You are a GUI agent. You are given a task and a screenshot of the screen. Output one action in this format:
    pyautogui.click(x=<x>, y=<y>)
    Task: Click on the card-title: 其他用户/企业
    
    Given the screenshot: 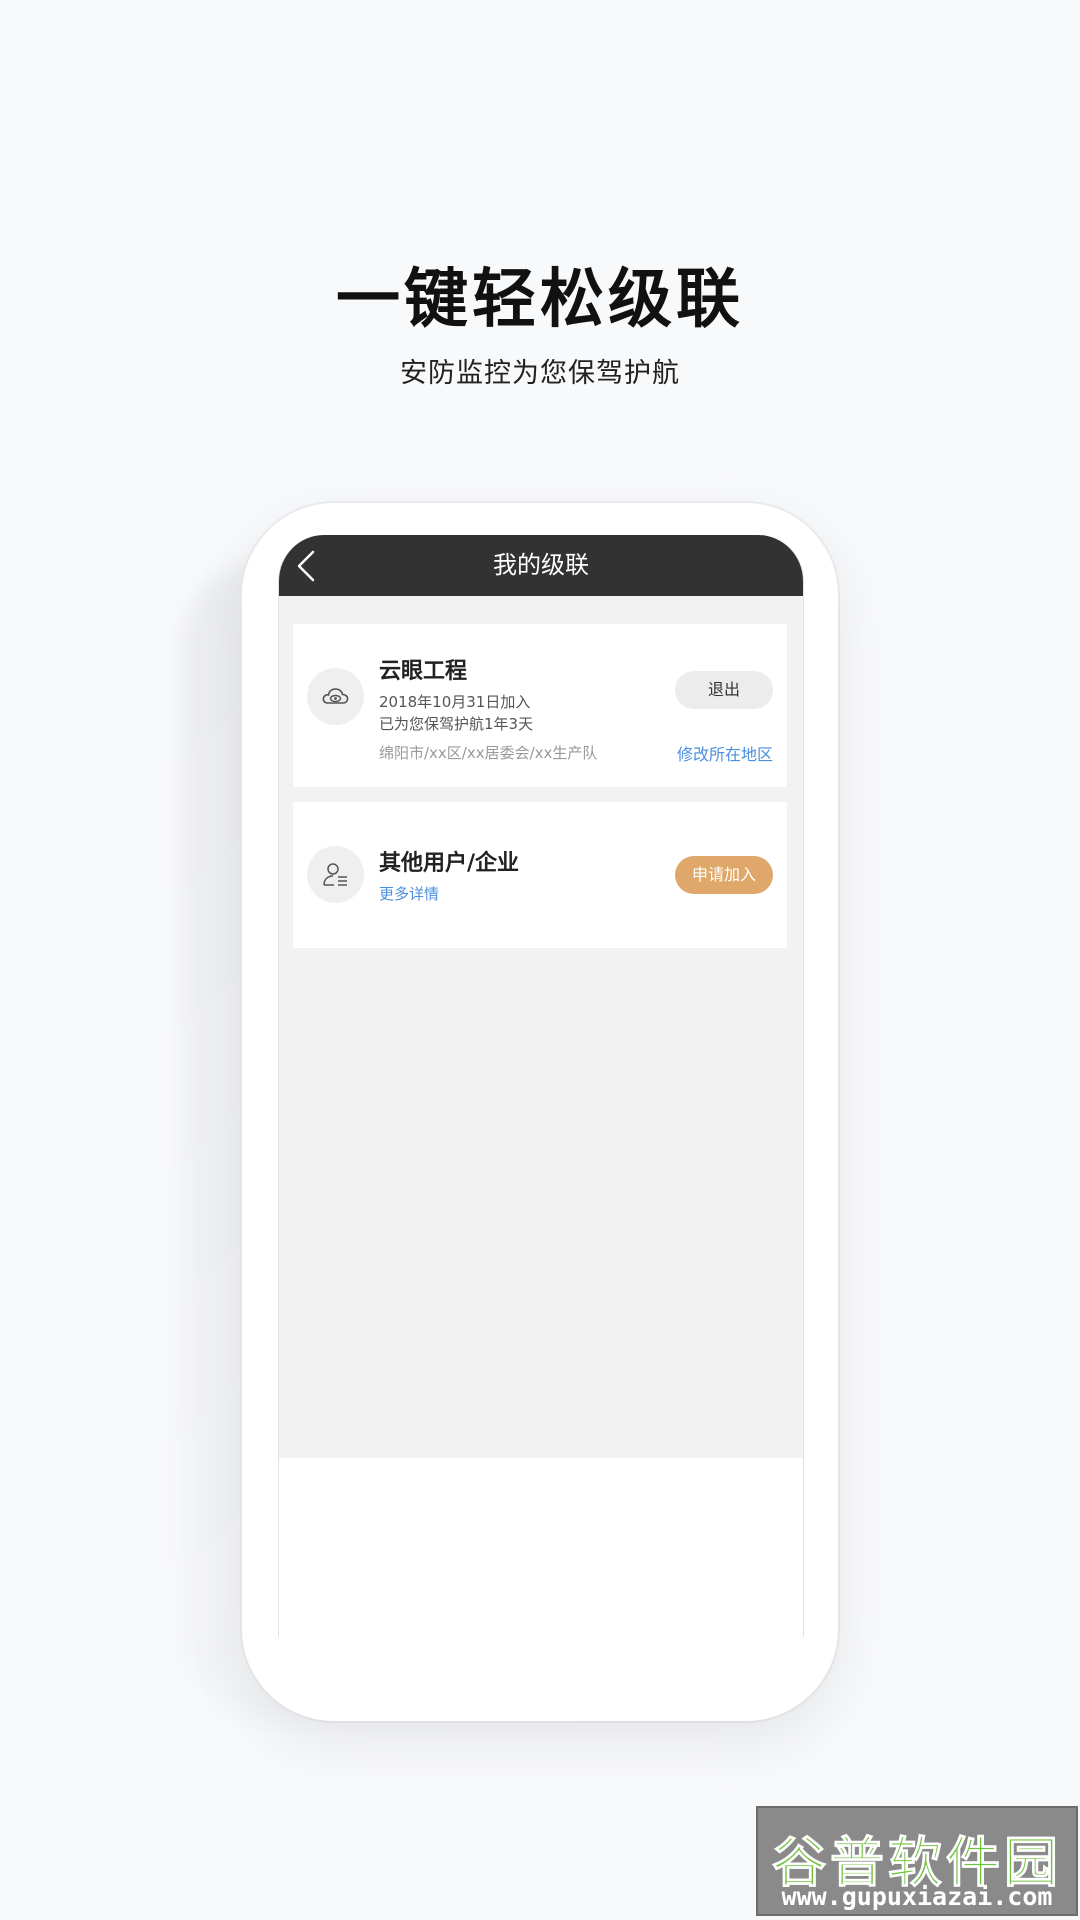 What is the action you would take?
    pyautogui.click(x=449, y=863)
    